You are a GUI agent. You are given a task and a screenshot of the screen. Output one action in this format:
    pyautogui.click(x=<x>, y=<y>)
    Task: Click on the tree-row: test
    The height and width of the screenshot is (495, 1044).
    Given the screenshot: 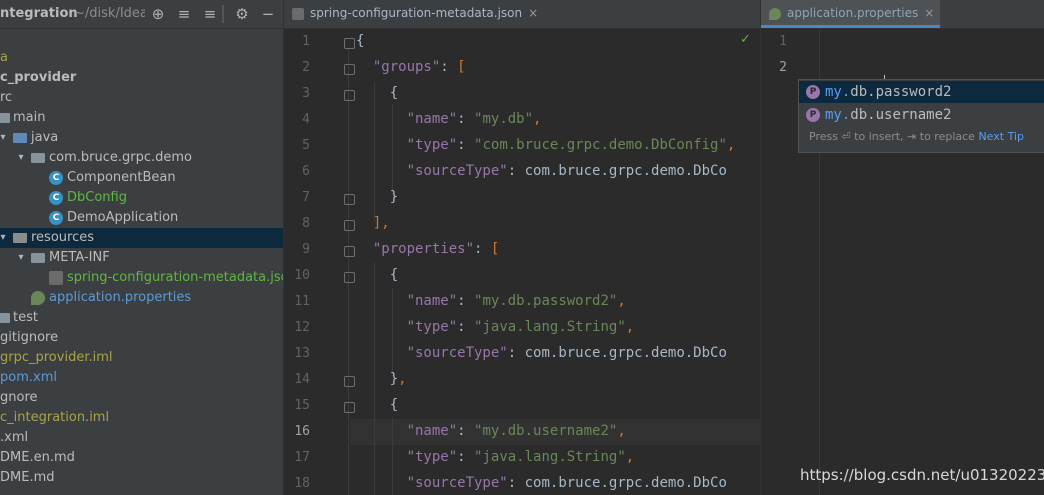 What is the action you would take?
    pyautogui.click(x=141, y=318)
    